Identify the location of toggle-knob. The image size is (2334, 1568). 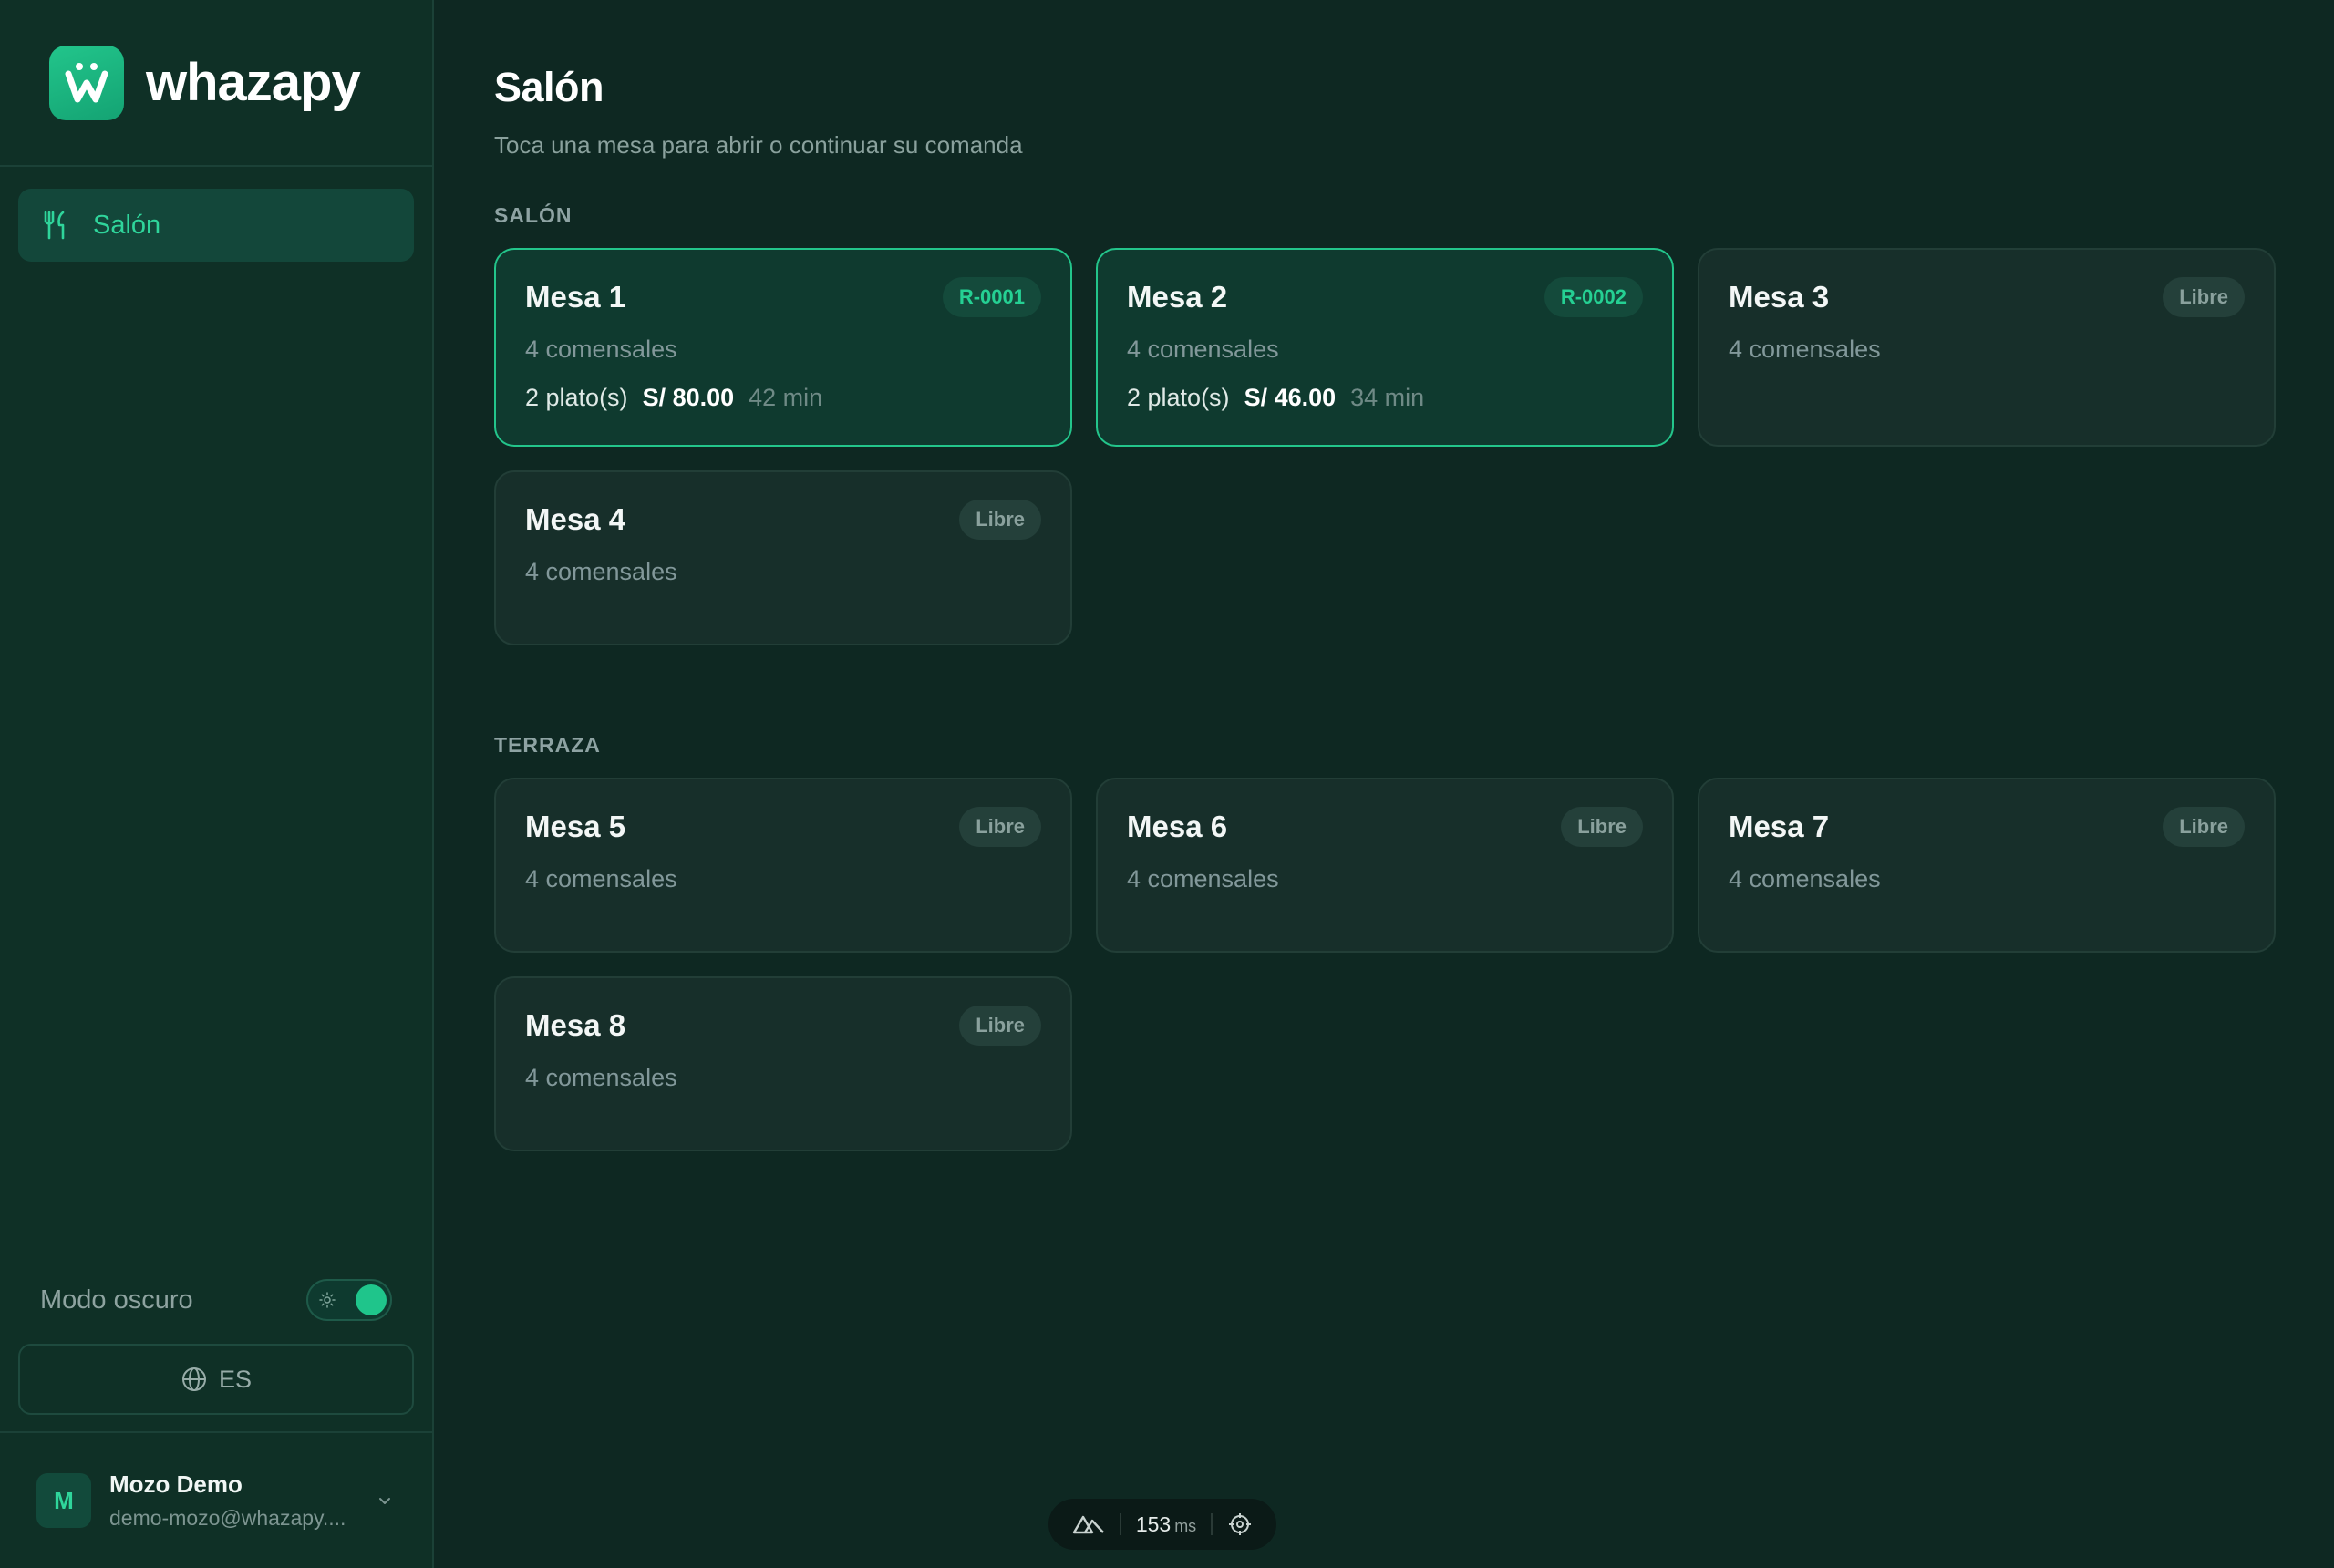
(371, 1299).